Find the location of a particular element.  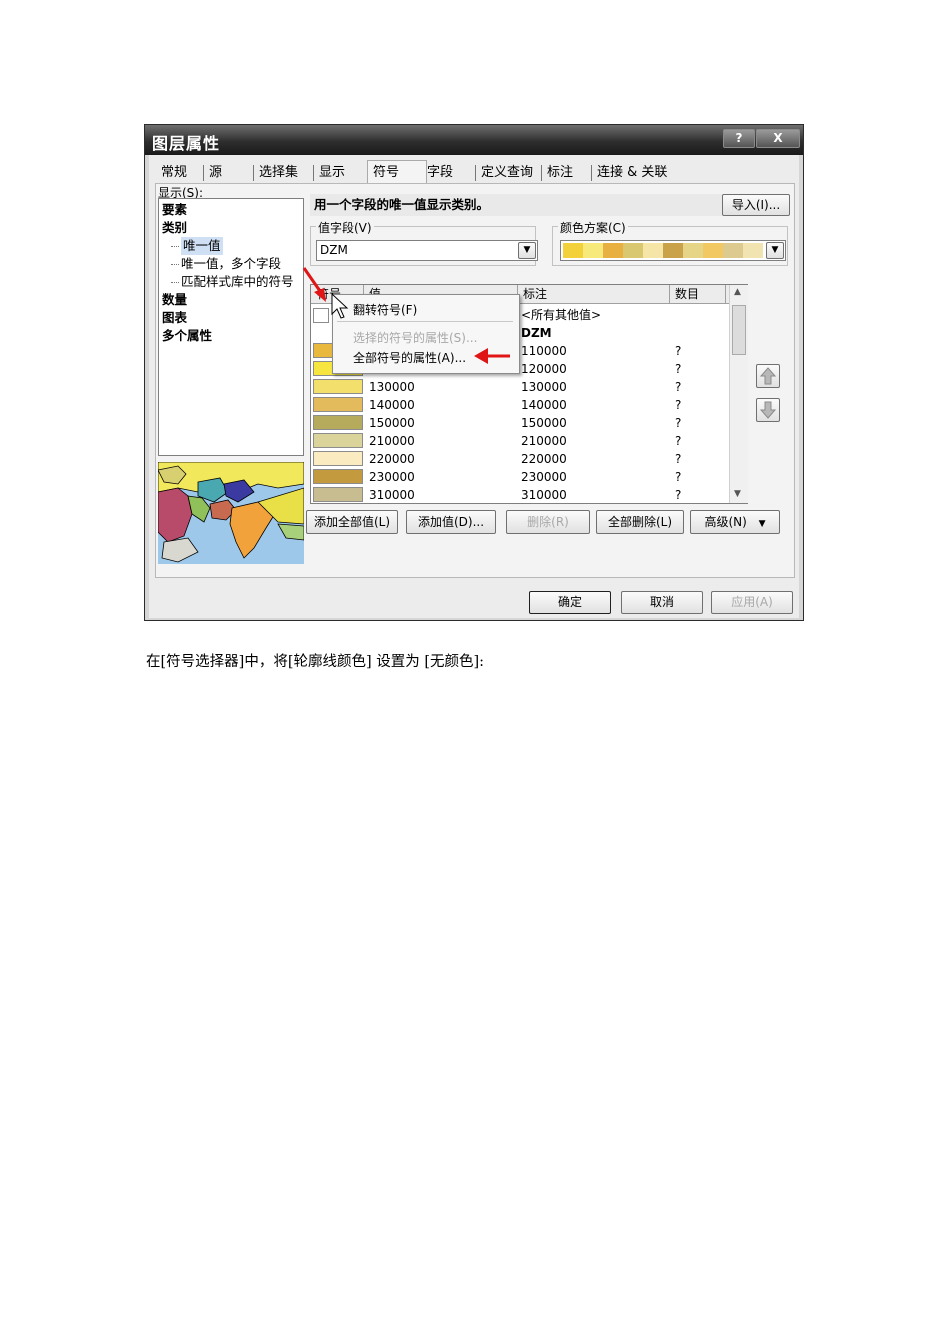

tab-2: 源 is located at coordinates (215, 173).